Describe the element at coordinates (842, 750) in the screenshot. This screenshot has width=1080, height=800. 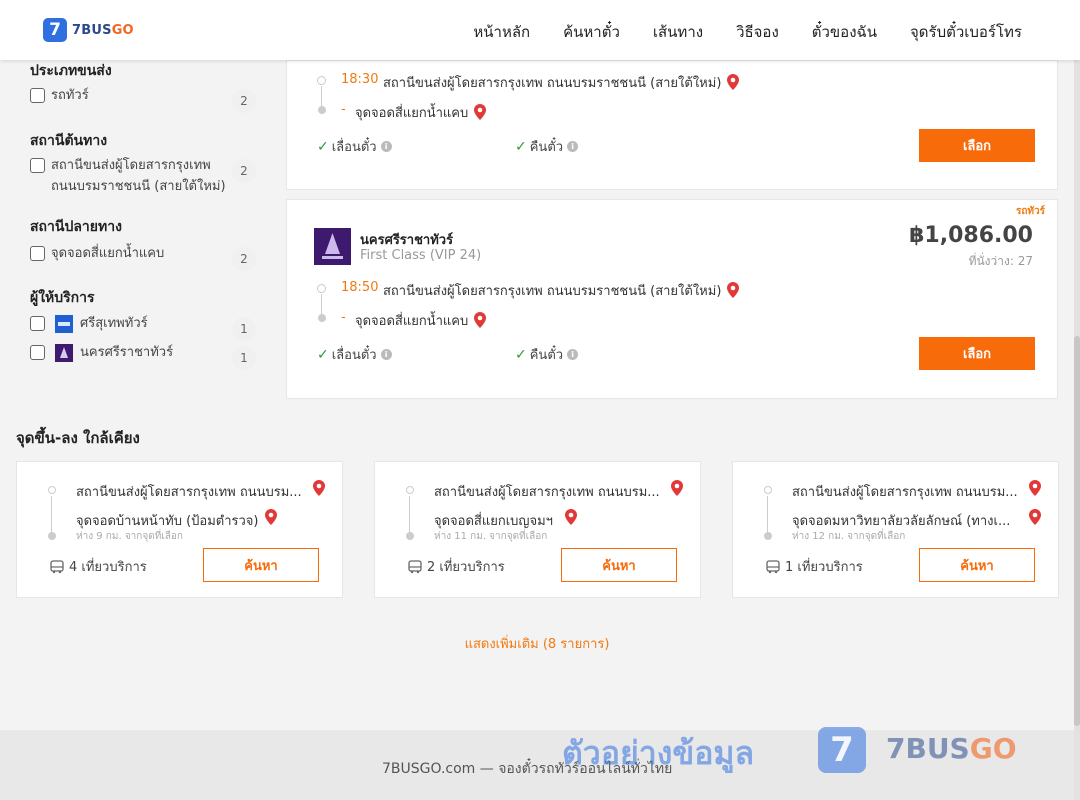
I see `watermark-logo: 7` at that location.